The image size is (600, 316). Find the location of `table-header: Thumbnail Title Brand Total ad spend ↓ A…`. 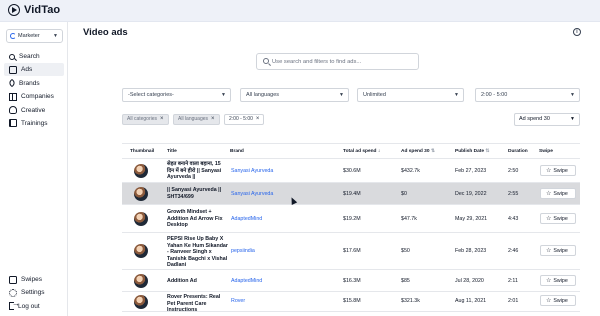

table-header: Thumbnail Title Brand Total ad spend ↓ A… is located at coordinates (351, 151).